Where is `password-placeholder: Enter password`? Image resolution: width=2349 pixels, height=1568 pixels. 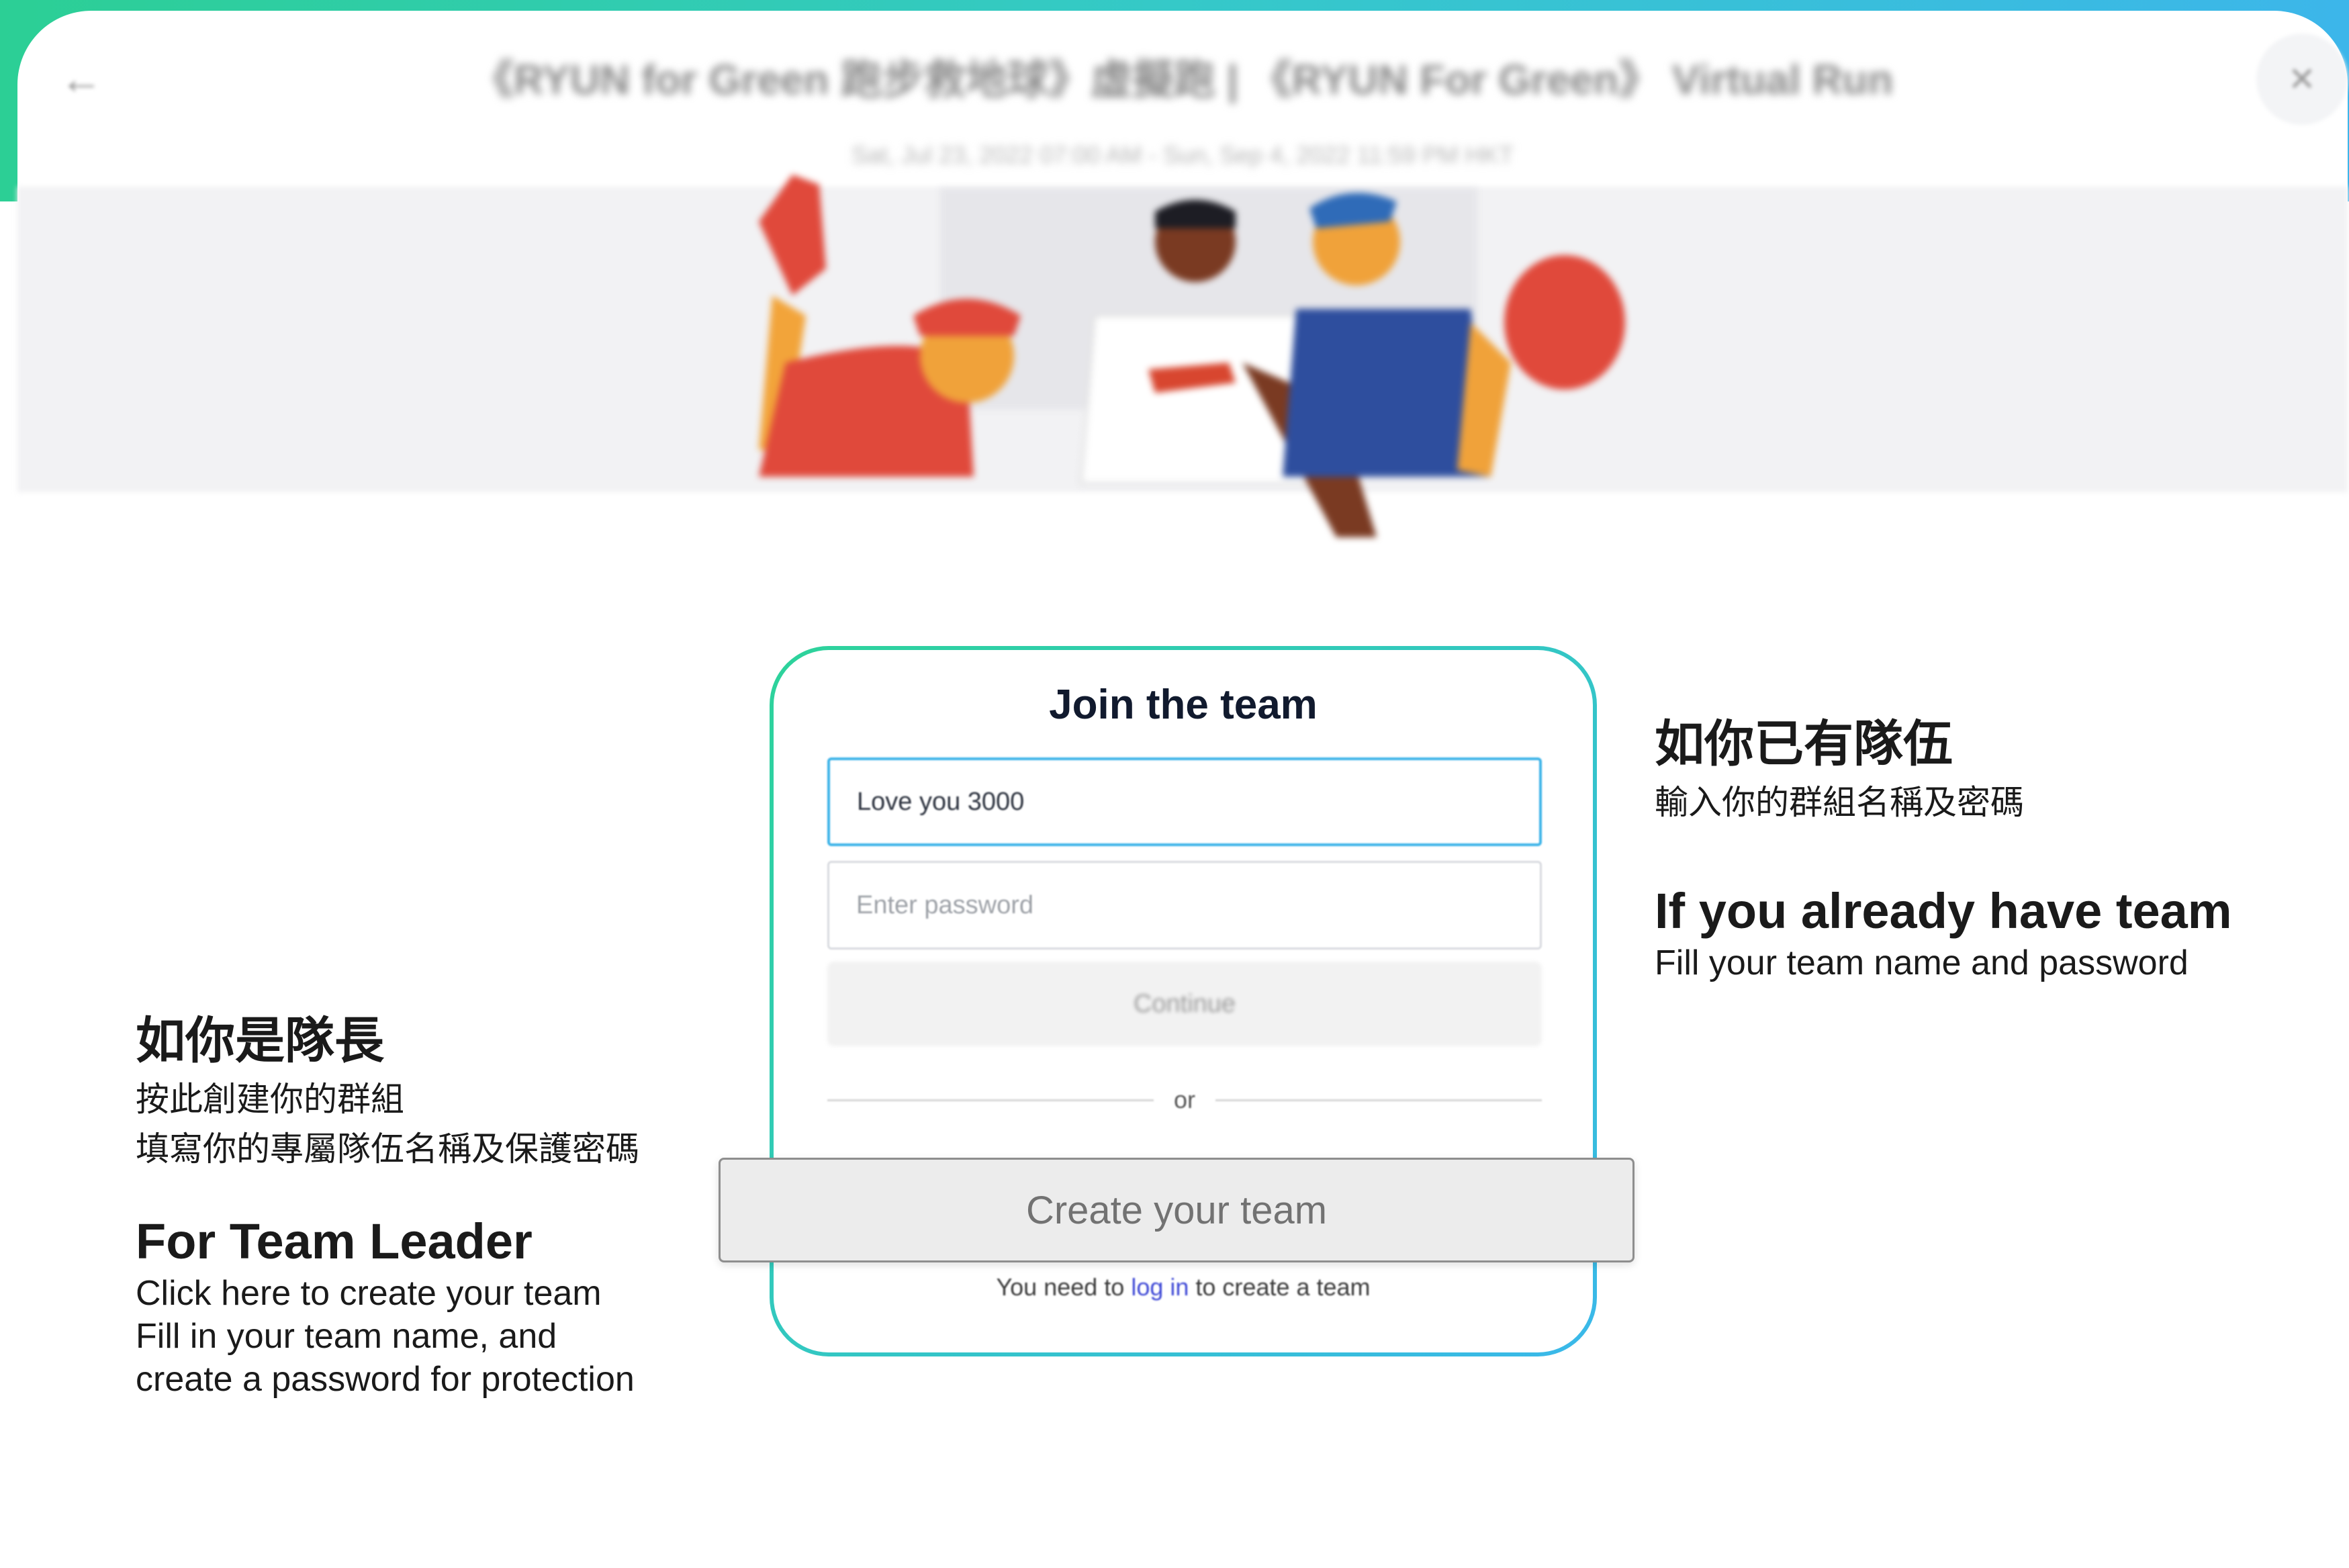 password-placeholder: Enter password is located at coordinates (945, 904).